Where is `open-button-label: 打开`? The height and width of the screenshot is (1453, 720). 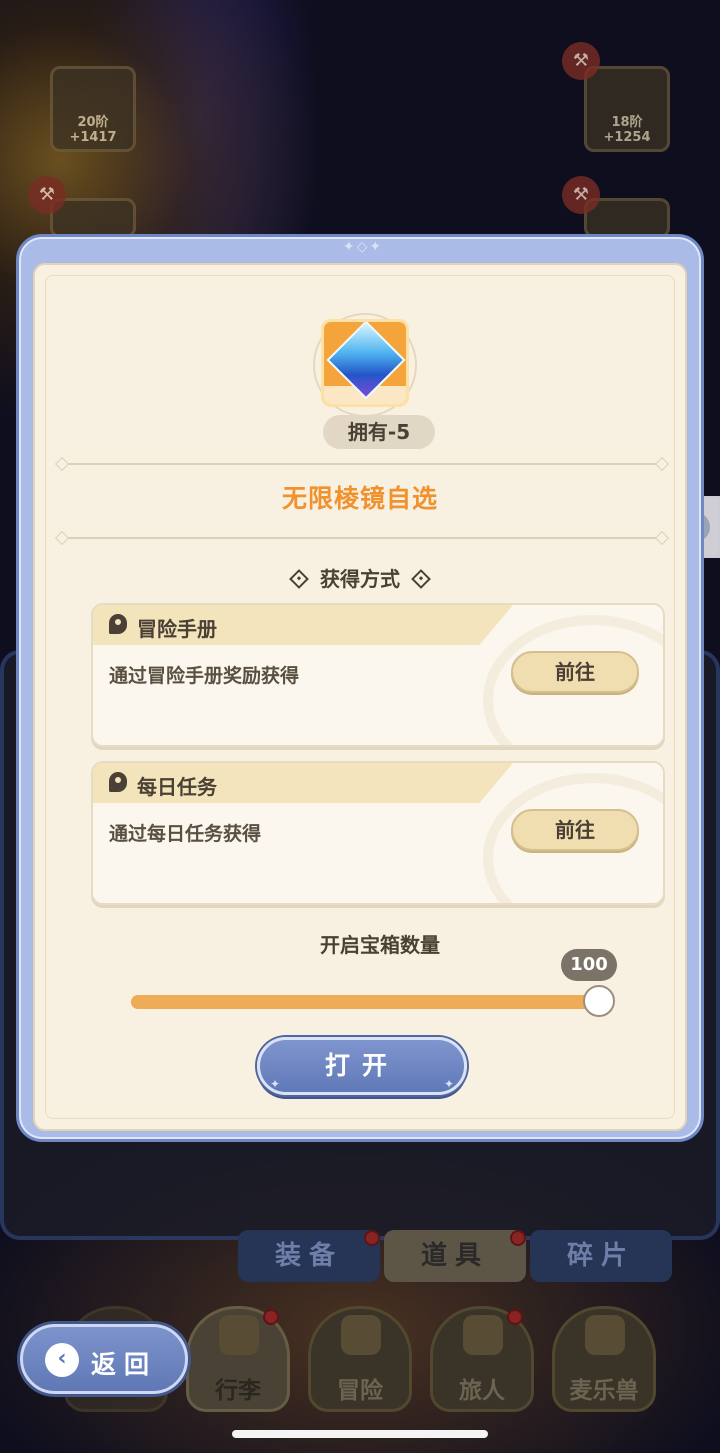
open-button-label: 打开 is located at coordinates (361, 1065).